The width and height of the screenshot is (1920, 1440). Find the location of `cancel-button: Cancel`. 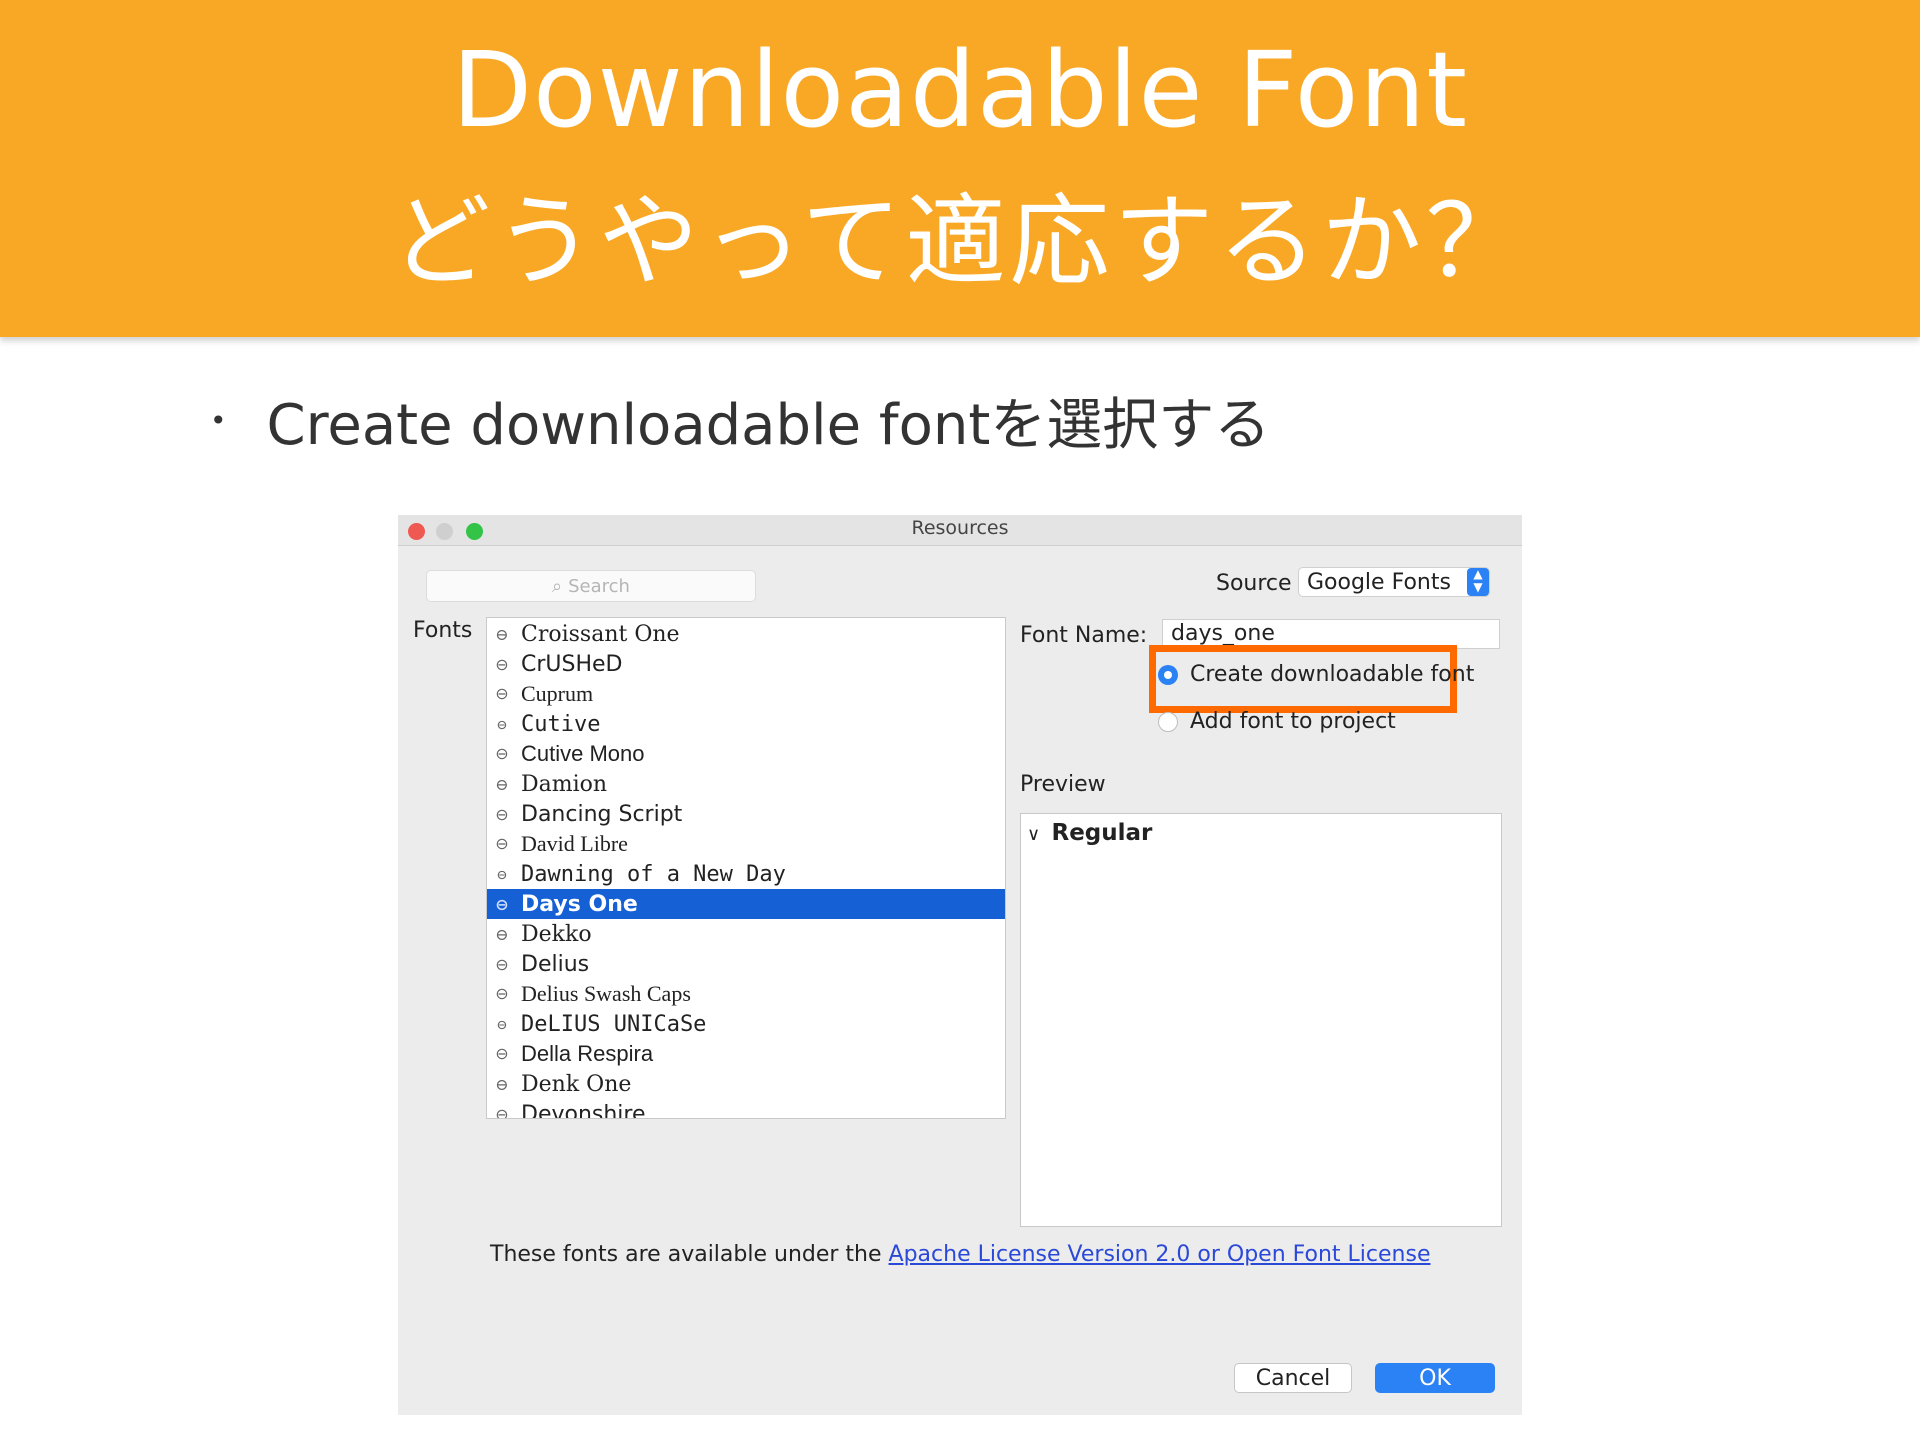

cancel-button: Cancel is located at coordinates (1293, 1378).